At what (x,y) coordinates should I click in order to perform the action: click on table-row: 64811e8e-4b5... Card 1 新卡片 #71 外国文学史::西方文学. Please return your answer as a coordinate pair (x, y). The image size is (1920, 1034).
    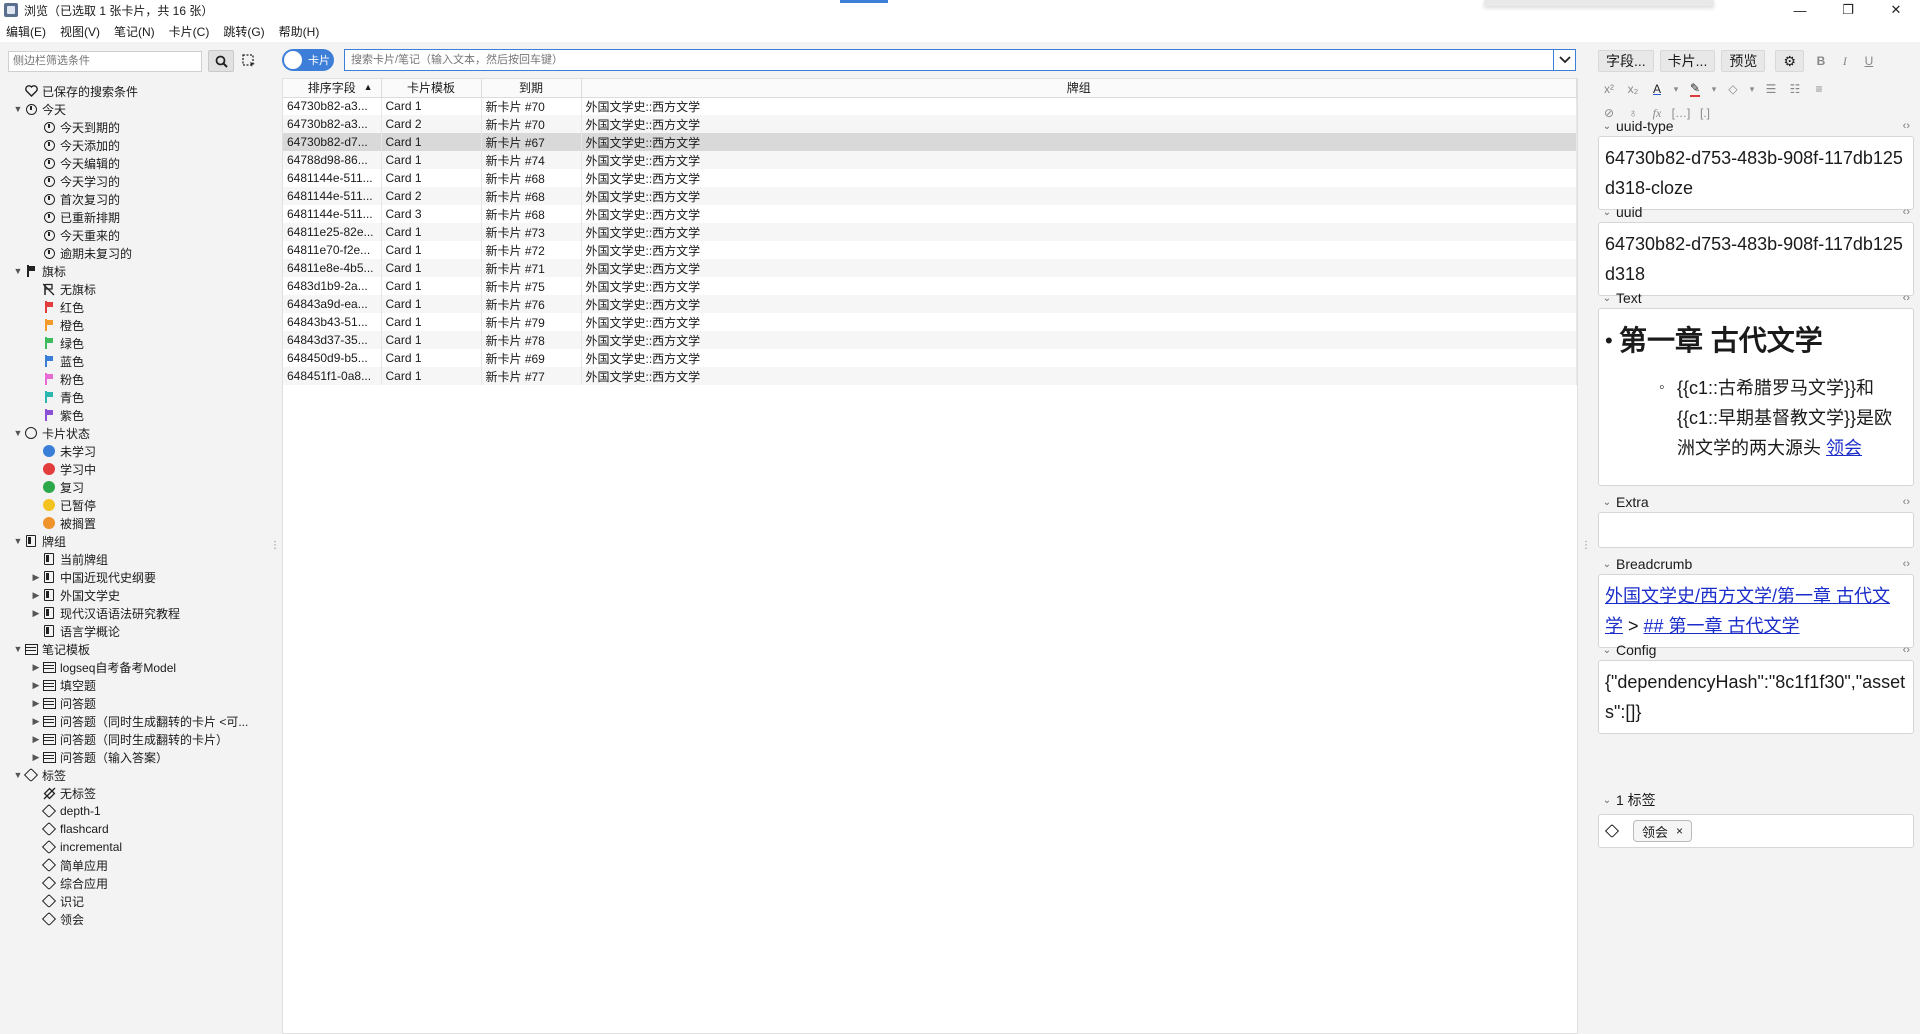
    Looking at the image, I should click on (930, 268).